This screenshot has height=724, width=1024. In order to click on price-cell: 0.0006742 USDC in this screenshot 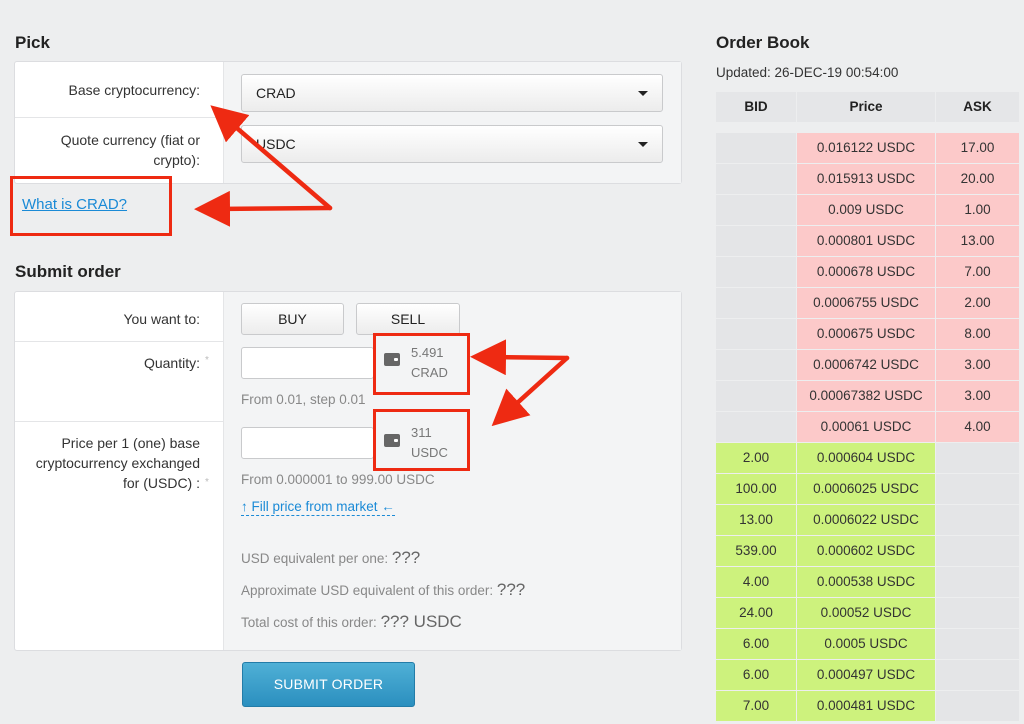, I will do `click(866, 365)`.